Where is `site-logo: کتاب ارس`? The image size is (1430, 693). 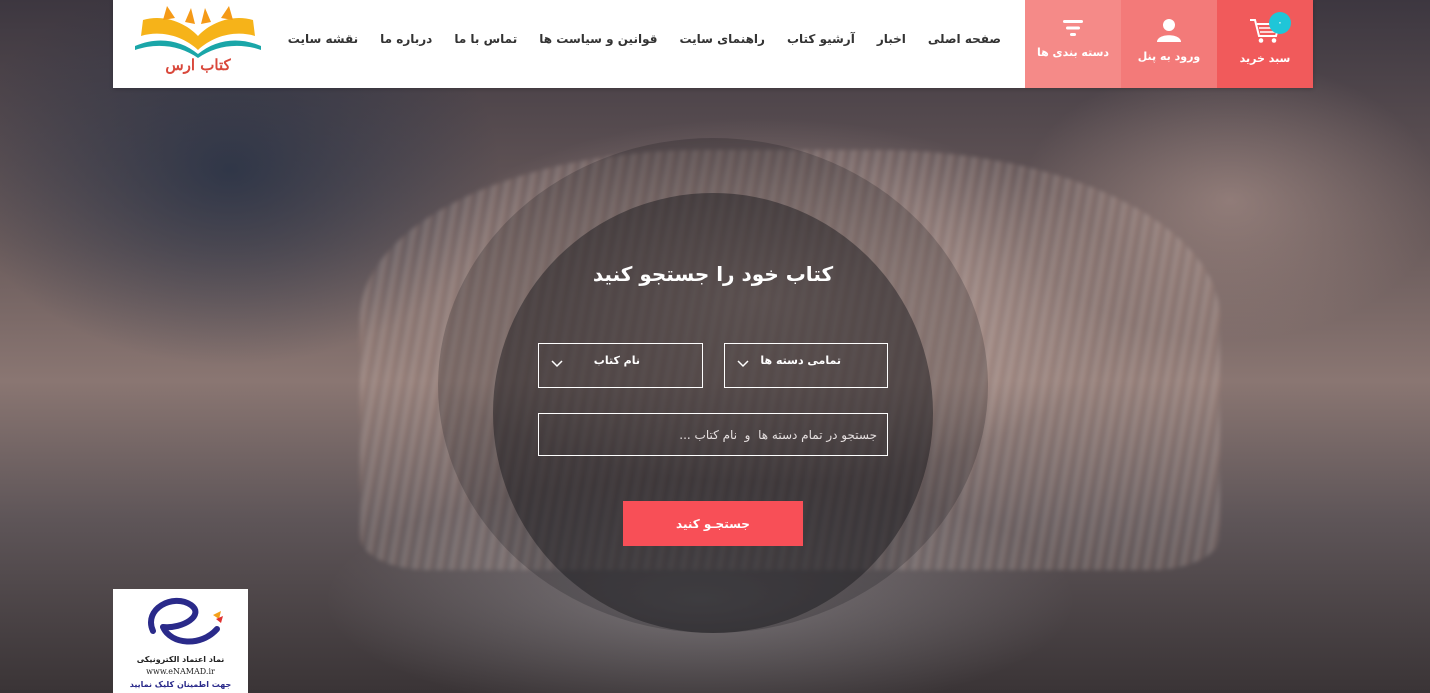 site-logo: کتاب ارس is located at coordinates (198, 42).